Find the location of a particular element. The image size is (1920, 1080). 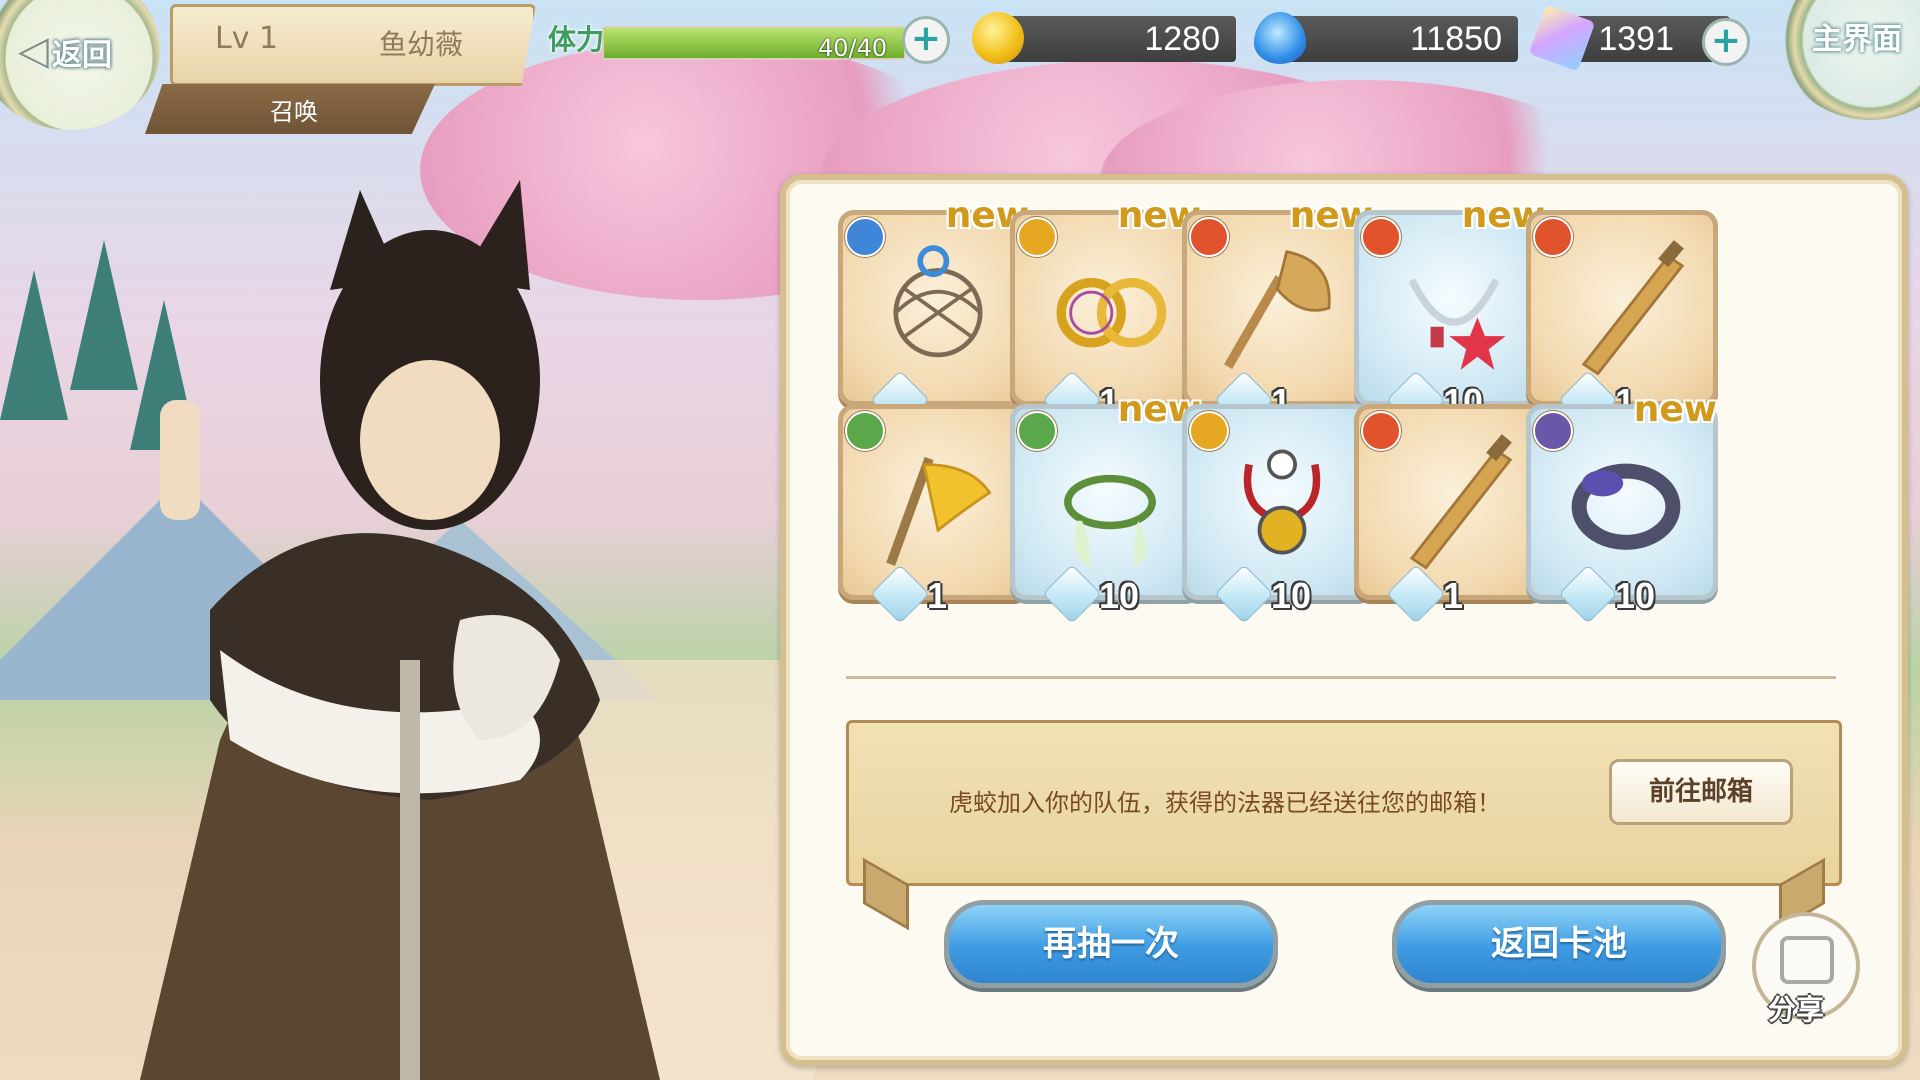

pendant-icon is located at coordinates (1282, 502).